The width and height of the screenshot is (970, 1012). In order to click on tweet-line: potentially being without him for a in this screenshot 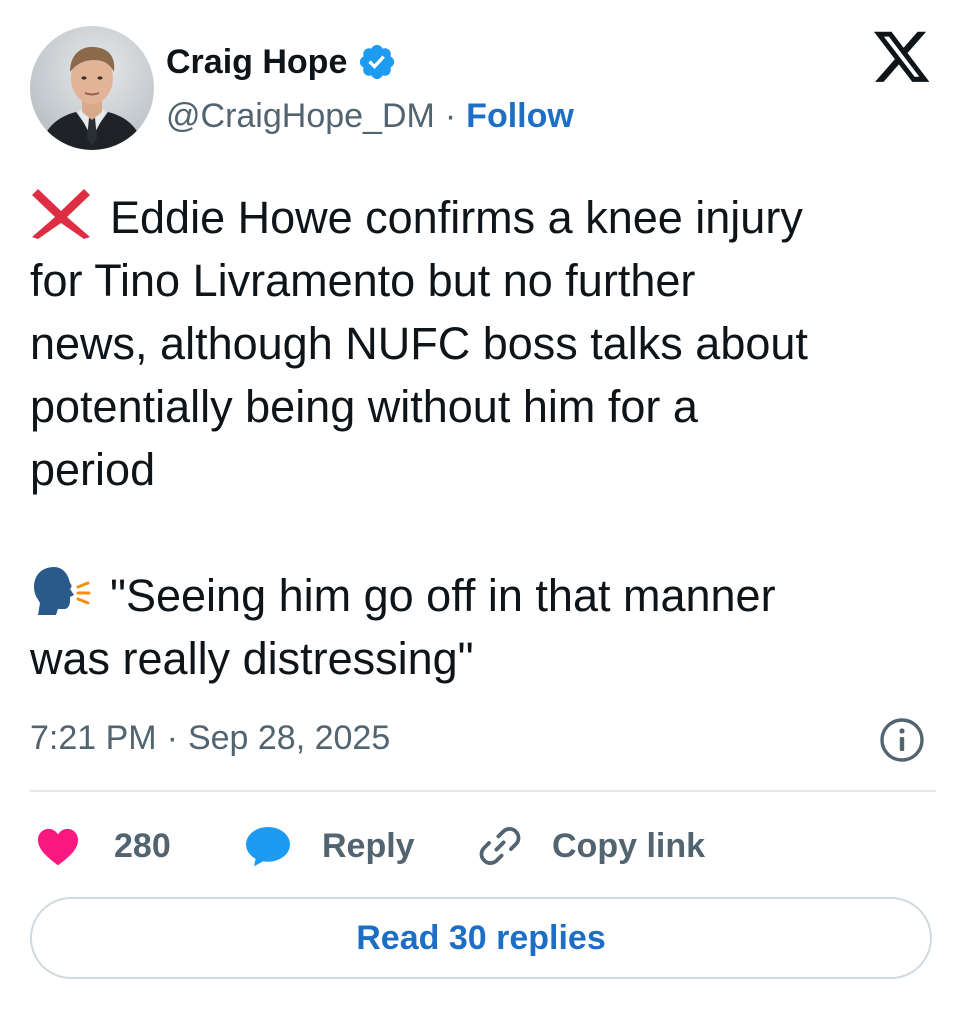, I will do `click(364, 406)`.